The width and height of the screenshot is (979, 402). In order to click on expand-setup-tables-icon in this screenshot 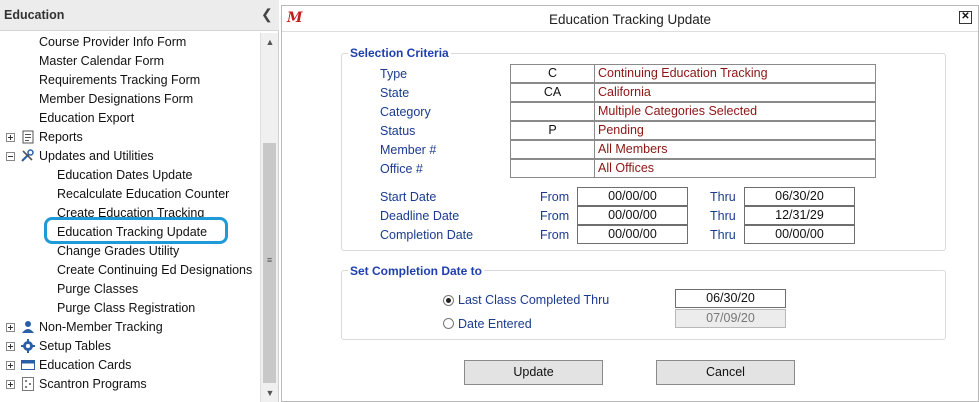, I will do `click(10, 346)`.